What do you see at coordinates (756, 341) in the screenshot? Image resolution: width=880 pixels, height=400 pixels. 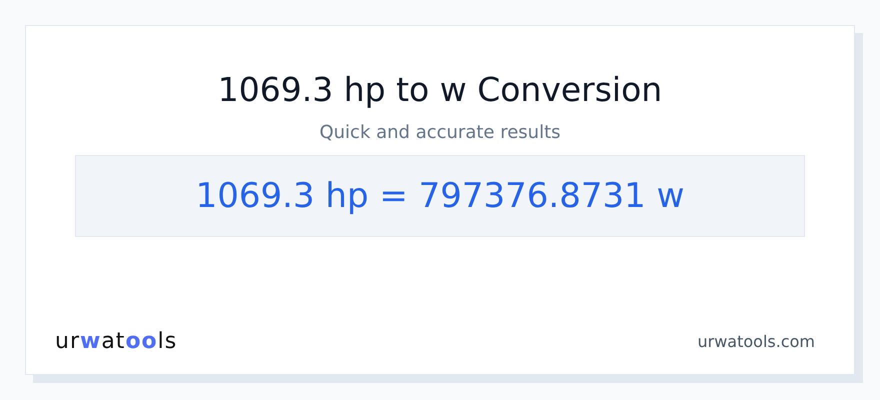 I see `site-link: urwatools.com` at bounding box center [756, 341].